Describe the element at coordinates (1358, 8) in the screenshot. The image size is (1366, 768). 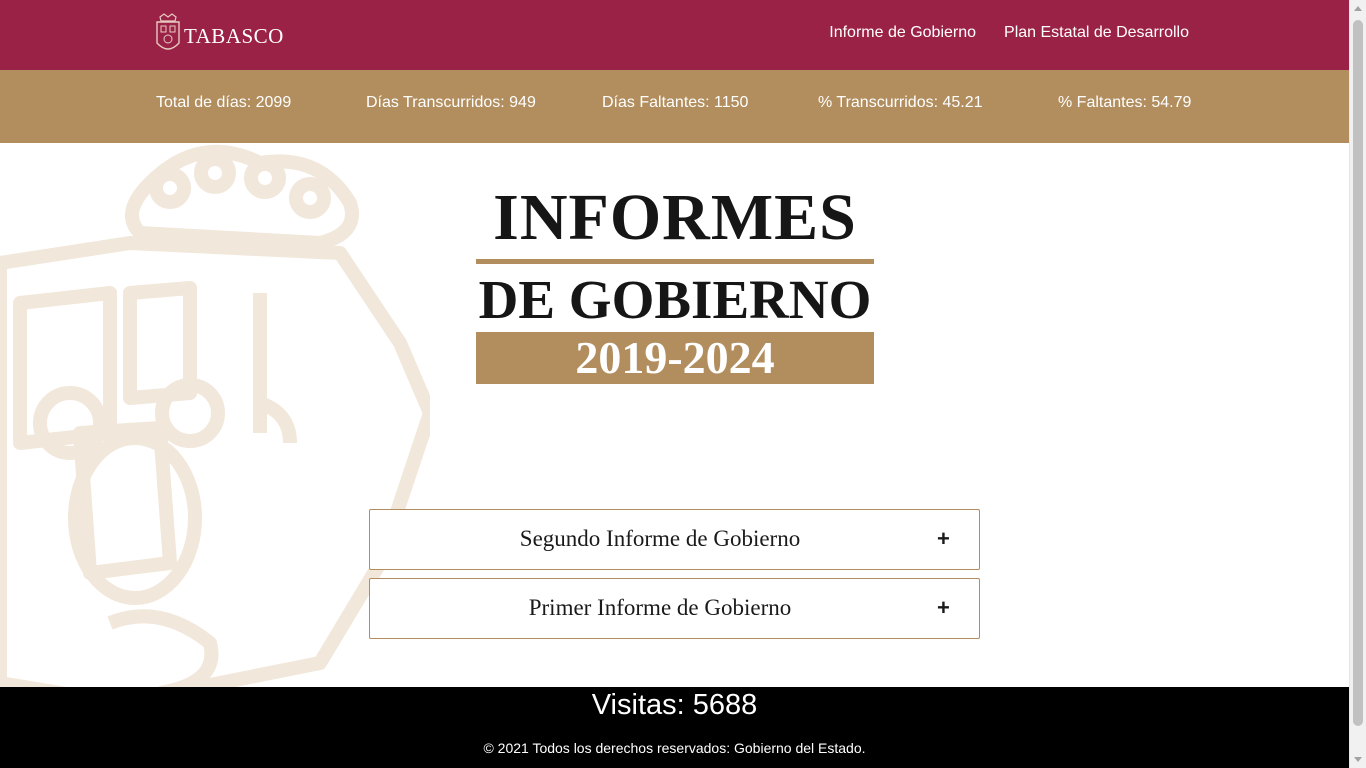
I see `scroll-up-arrow-icon` at that location.